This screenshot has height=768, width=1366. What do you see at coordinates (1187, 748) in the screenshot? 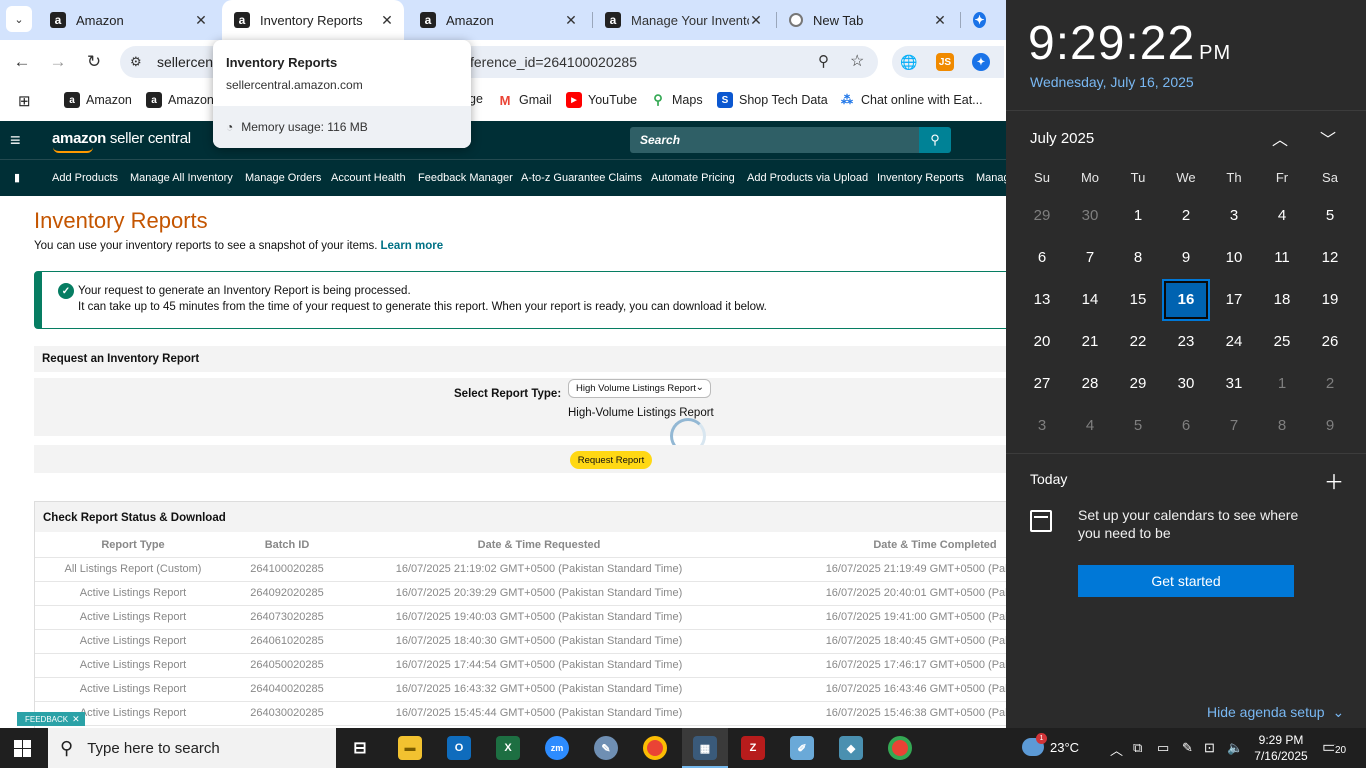
I see `pen-icon: ✎` at bounding box center [1187, 748].